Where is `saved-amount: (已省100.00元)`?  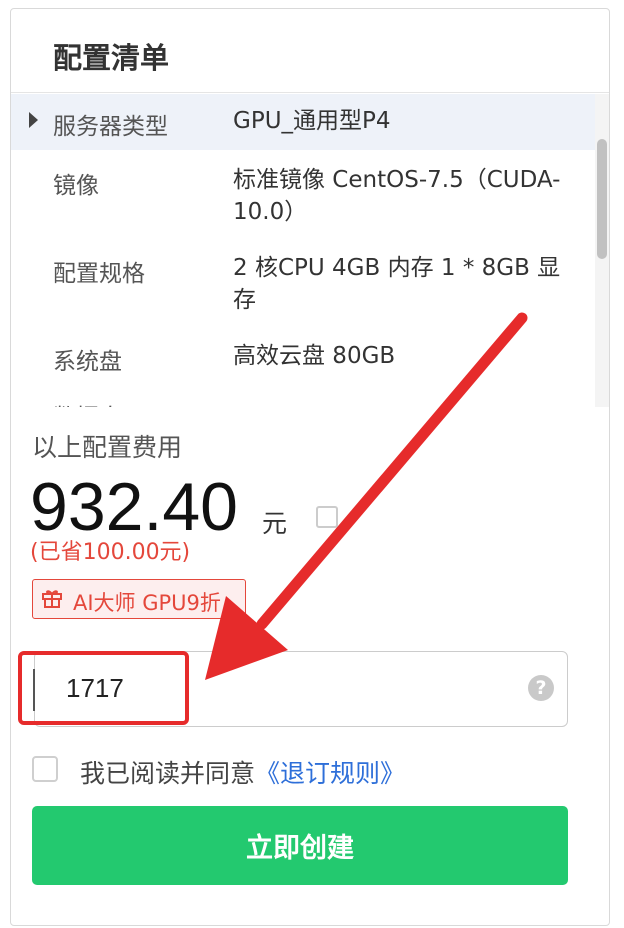 saved-amount: (已省100.00元) is located at coordinates (110, 552).